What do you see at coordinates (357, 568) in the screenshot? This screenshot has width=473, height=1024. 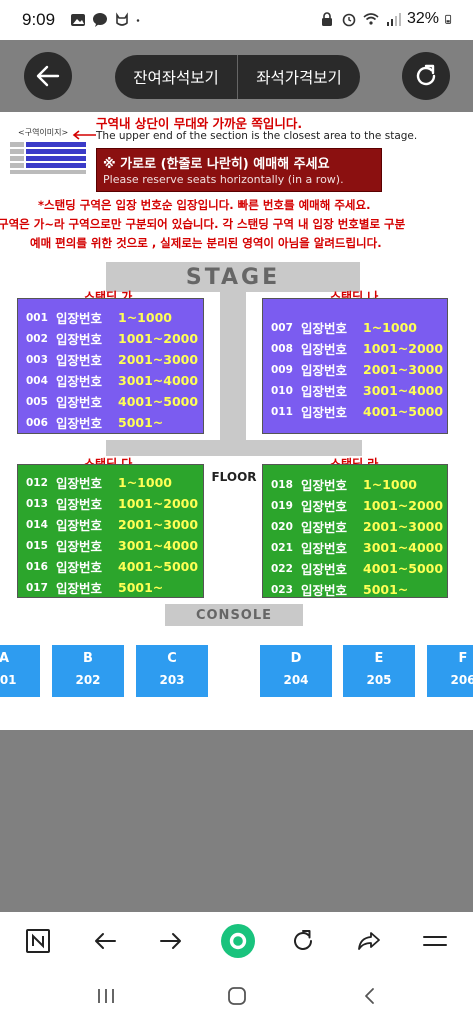 I see `zone-row: 022 입장번호 4001~5000` at bounding box center [357, 568].